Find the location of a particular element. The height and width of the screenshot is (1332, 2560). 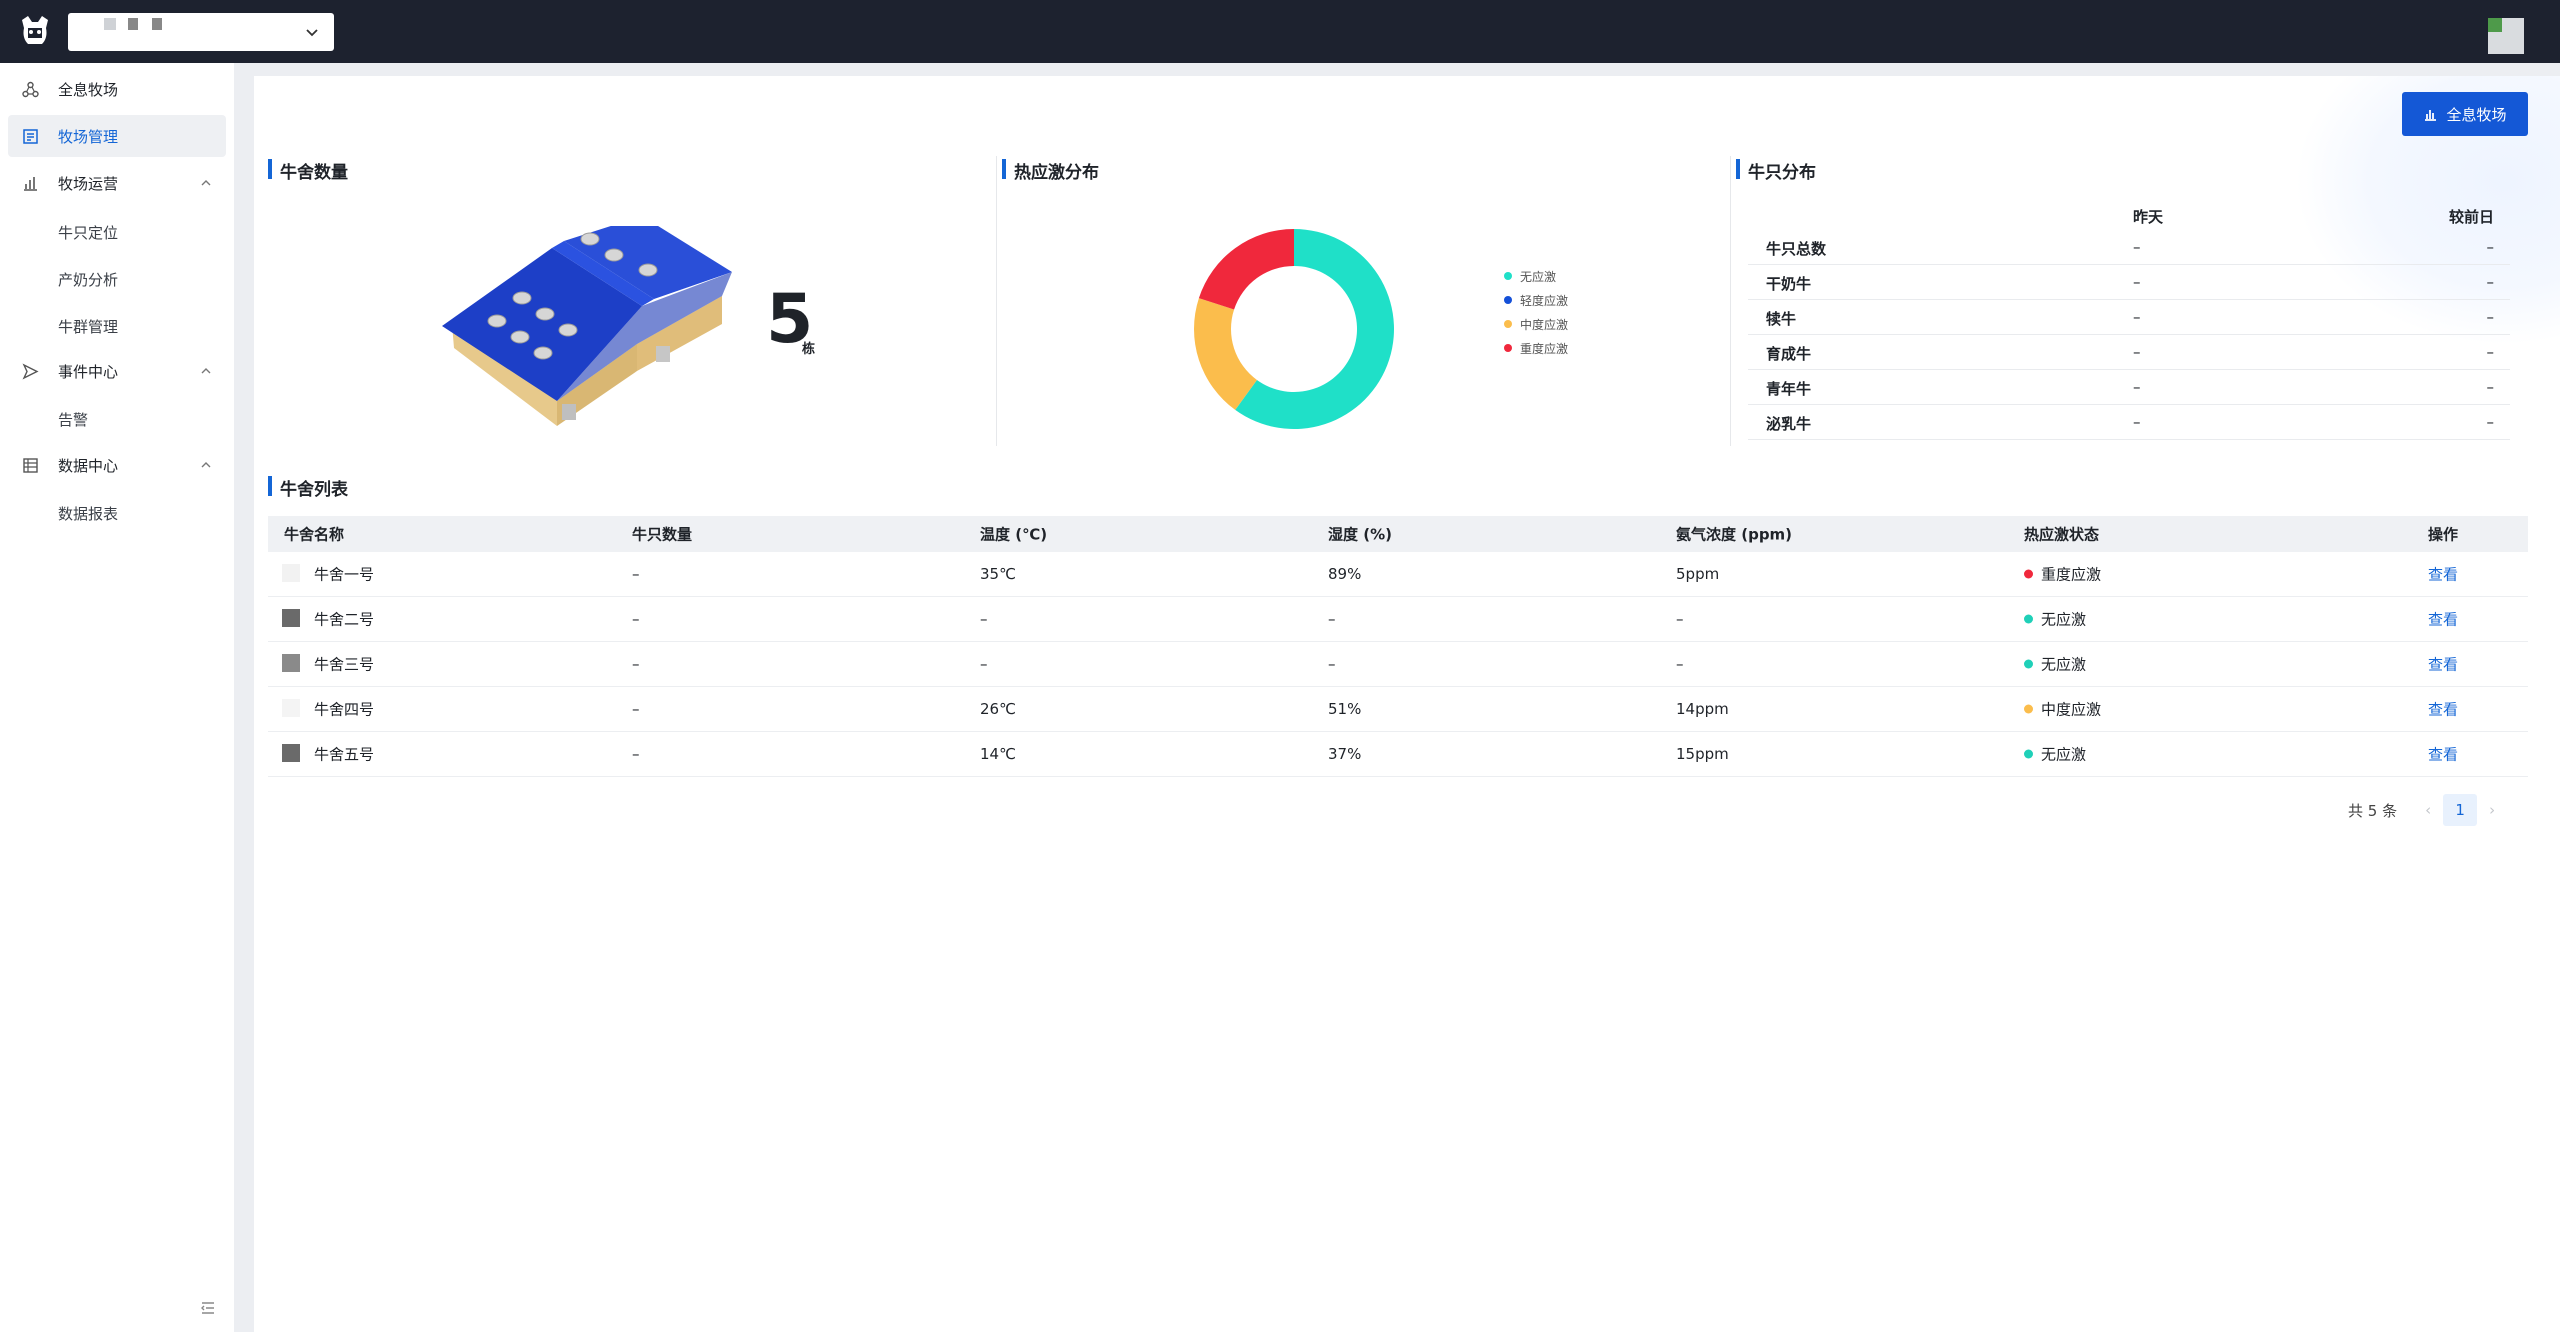

pagination: 共 5 条 ‹ 1 › is located at coordinates (2427, 810).